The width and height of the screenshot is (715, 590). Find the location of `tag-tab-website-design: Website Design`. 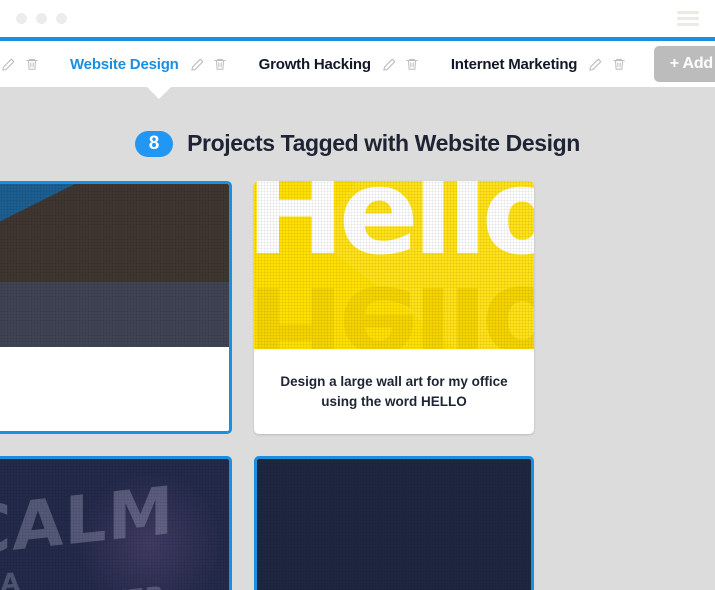

tag-tab-website-design: Website Design is located at coordinates (164, 64).